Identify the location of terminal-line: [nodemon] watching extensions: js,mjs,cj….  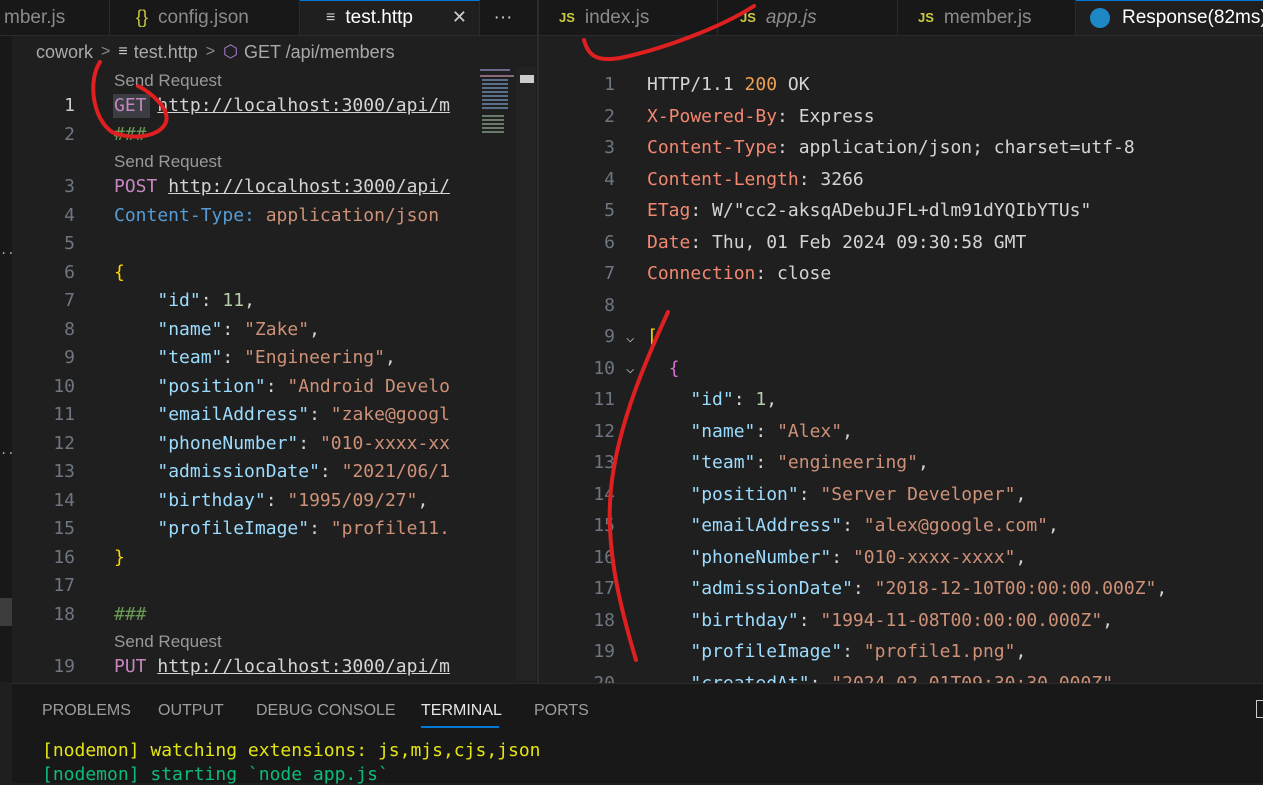
(291, 750).